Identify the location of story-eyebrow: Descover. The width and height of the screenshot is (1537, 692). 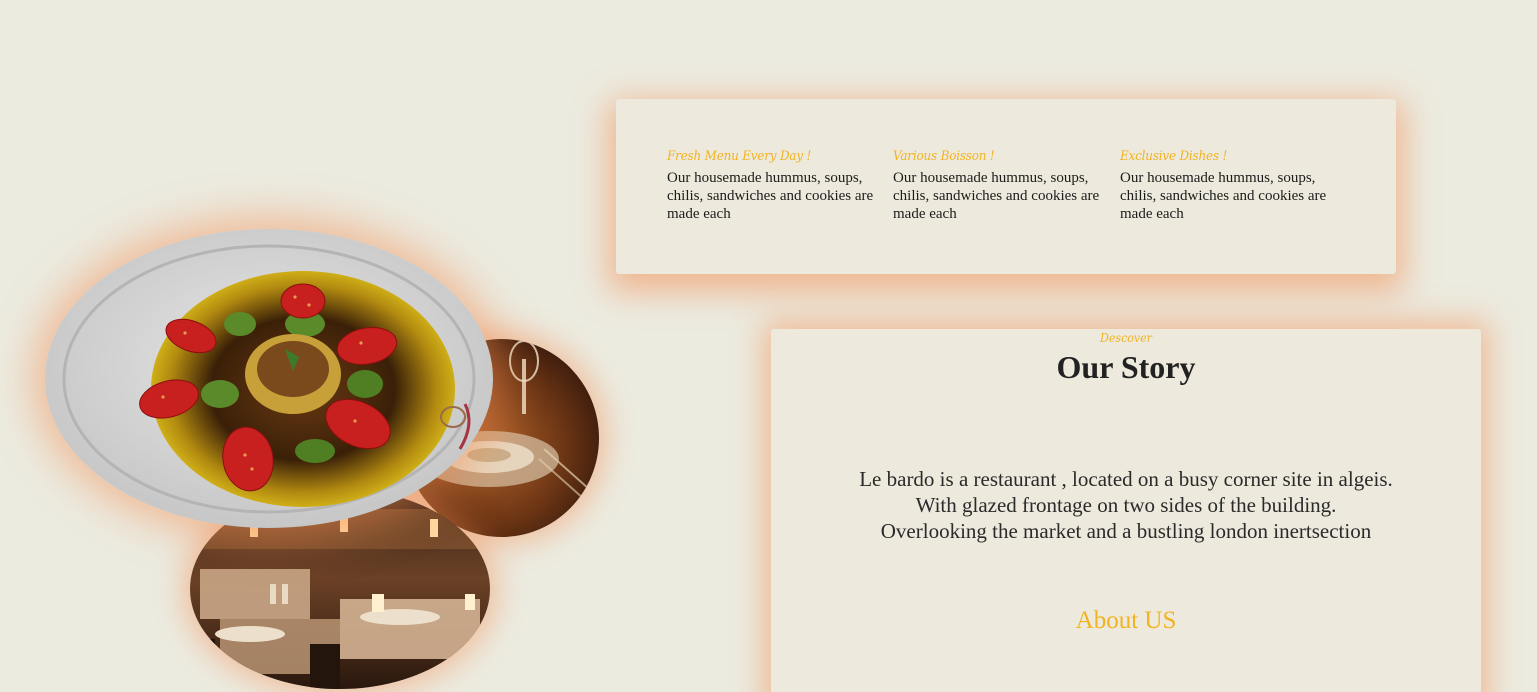
(1126, 338).